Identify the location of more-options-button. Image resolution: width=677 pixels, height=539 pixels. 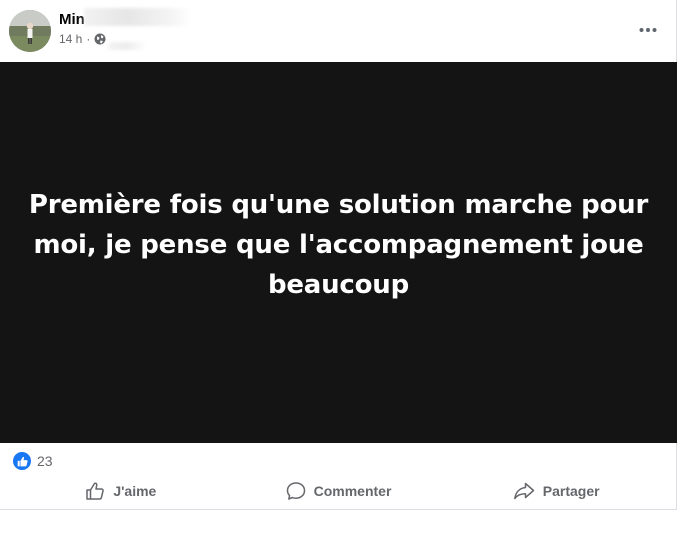
(648, 30).